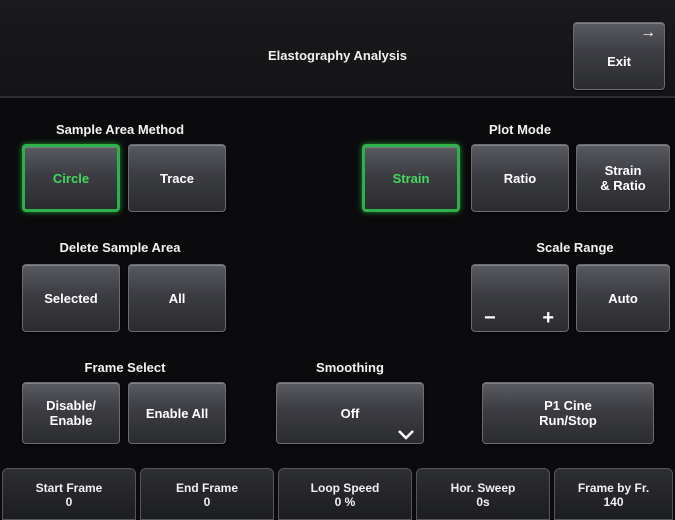  Describe the element at coordinates (69, 488) in the screenshot. I see `start-frame-label: Start Frame` at that location.